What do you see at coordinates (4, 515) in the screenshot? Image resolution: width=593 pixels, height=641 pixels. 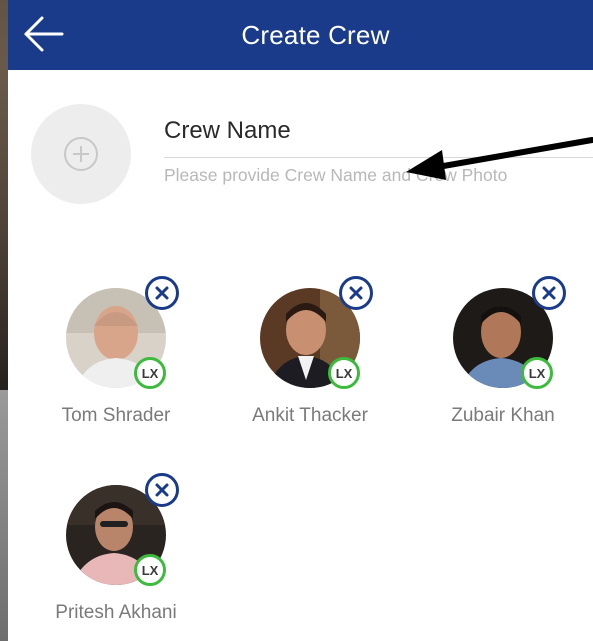 I see `background-edge` at bounding box center [4, 515].